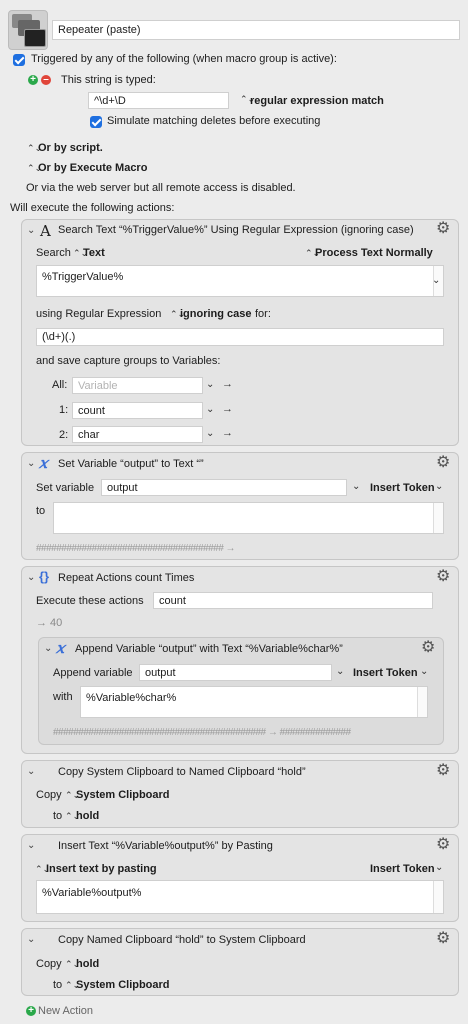 This screenshot has width=468, height=1024. Describe the element at coordinates (101, 869) in the screenshot. I see `insert-mode-popup: Insert text by pasting` at that location.